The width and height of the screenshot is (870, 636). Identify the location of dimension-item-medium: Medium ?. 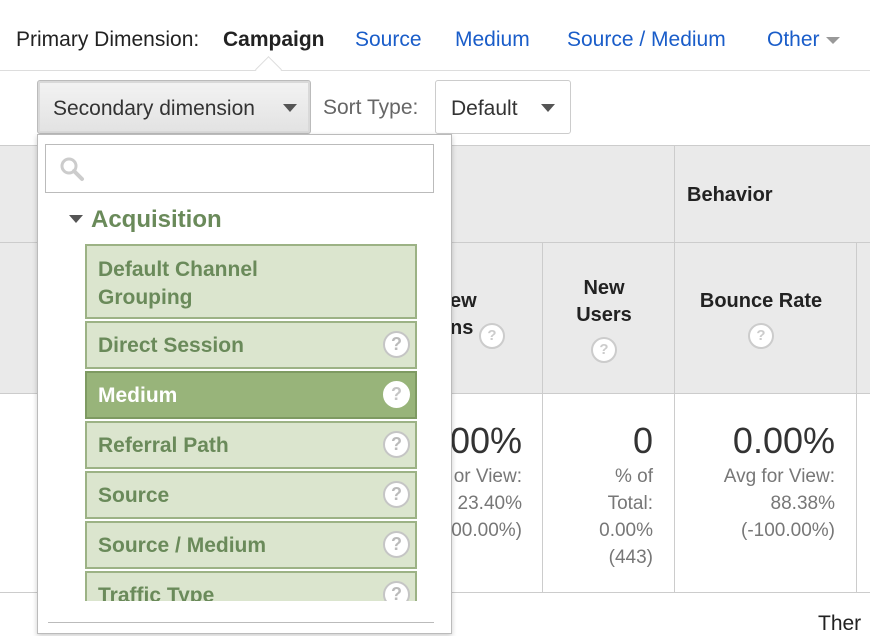
(251, 395).